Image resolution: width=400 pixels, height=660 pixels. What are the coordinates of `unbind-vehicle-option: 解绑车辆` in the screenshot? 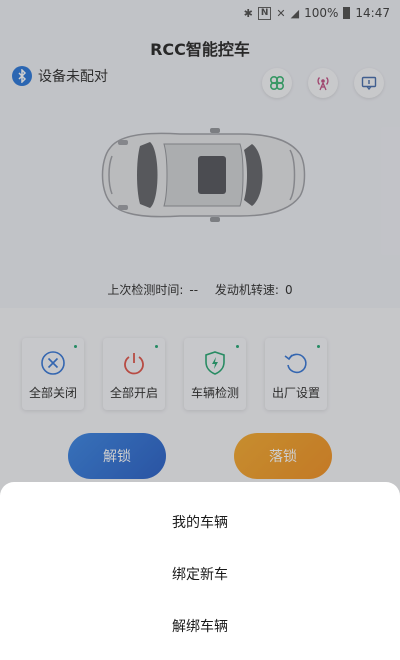 It's located at (200, 626).